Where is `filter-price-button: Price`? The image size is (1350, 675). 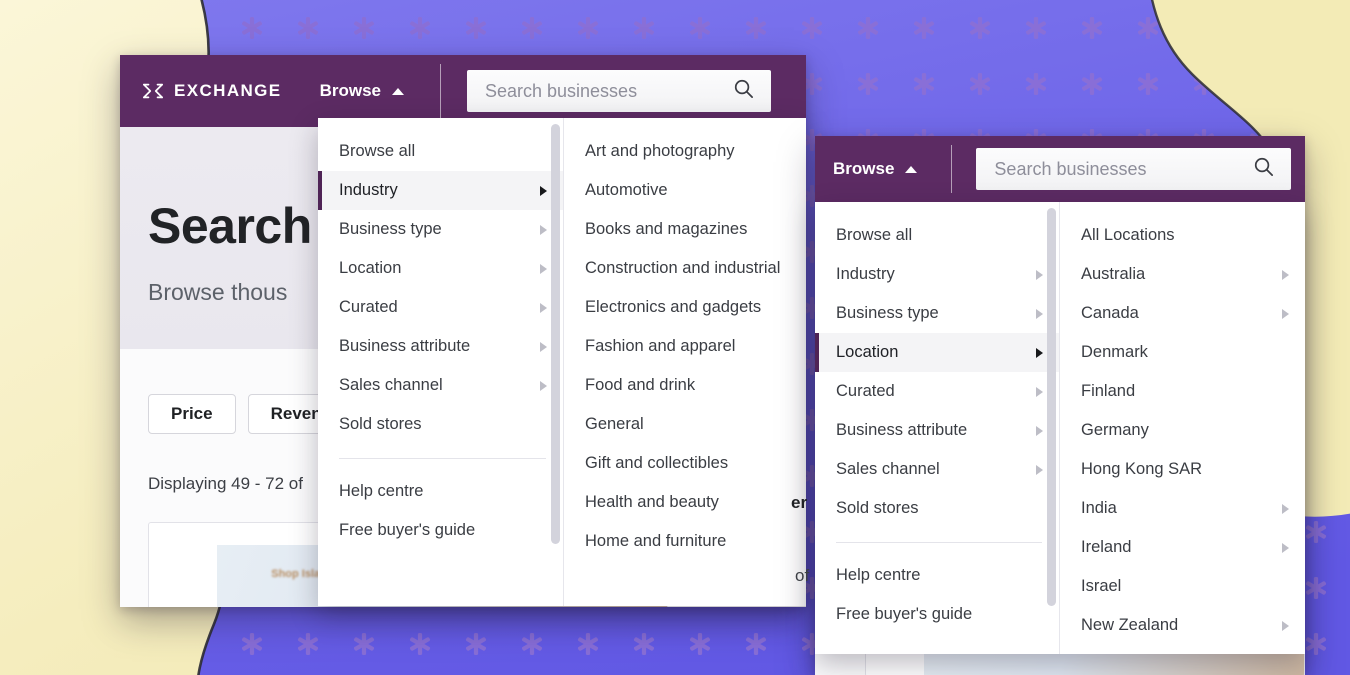 filter-price-button: Price is located at coordinates (192, 414).